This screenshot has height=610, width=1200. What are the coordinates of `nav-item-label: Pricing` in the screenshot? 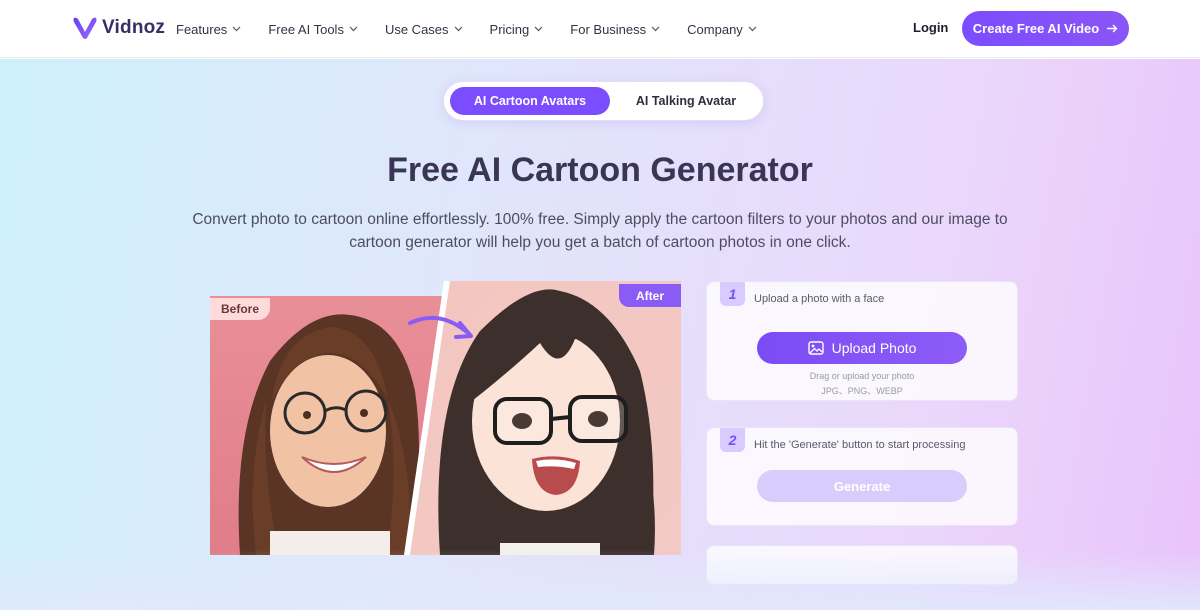 It's located at (509, 29).